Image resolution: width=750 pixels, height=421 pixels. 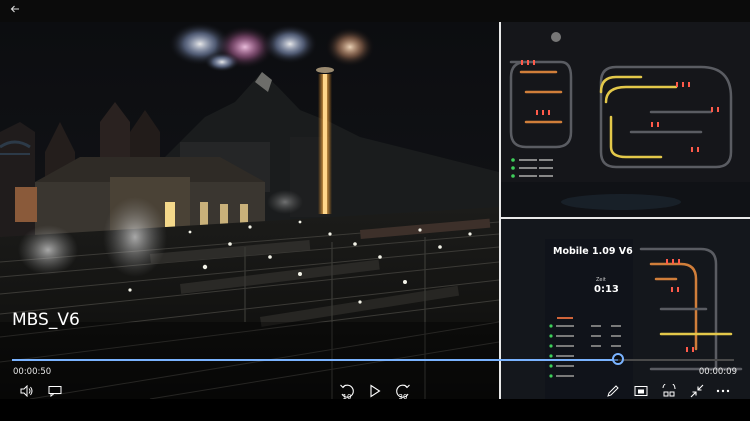 I want to click on volume-icon, so click(x=26, y=391).